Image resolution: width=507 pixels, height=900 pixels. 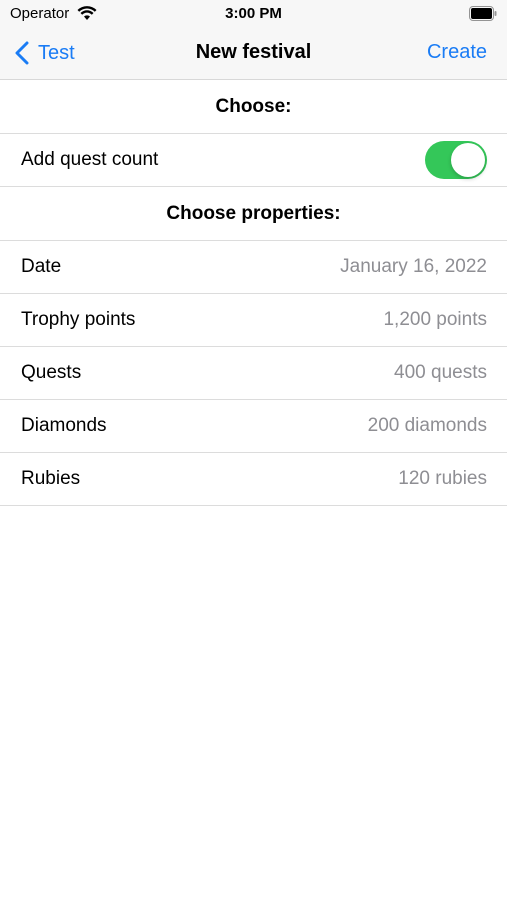 What do you see at coordinates (51, 478) in the screenshot?
I see `property-label: Rubies` at bounding box center [51, 478].